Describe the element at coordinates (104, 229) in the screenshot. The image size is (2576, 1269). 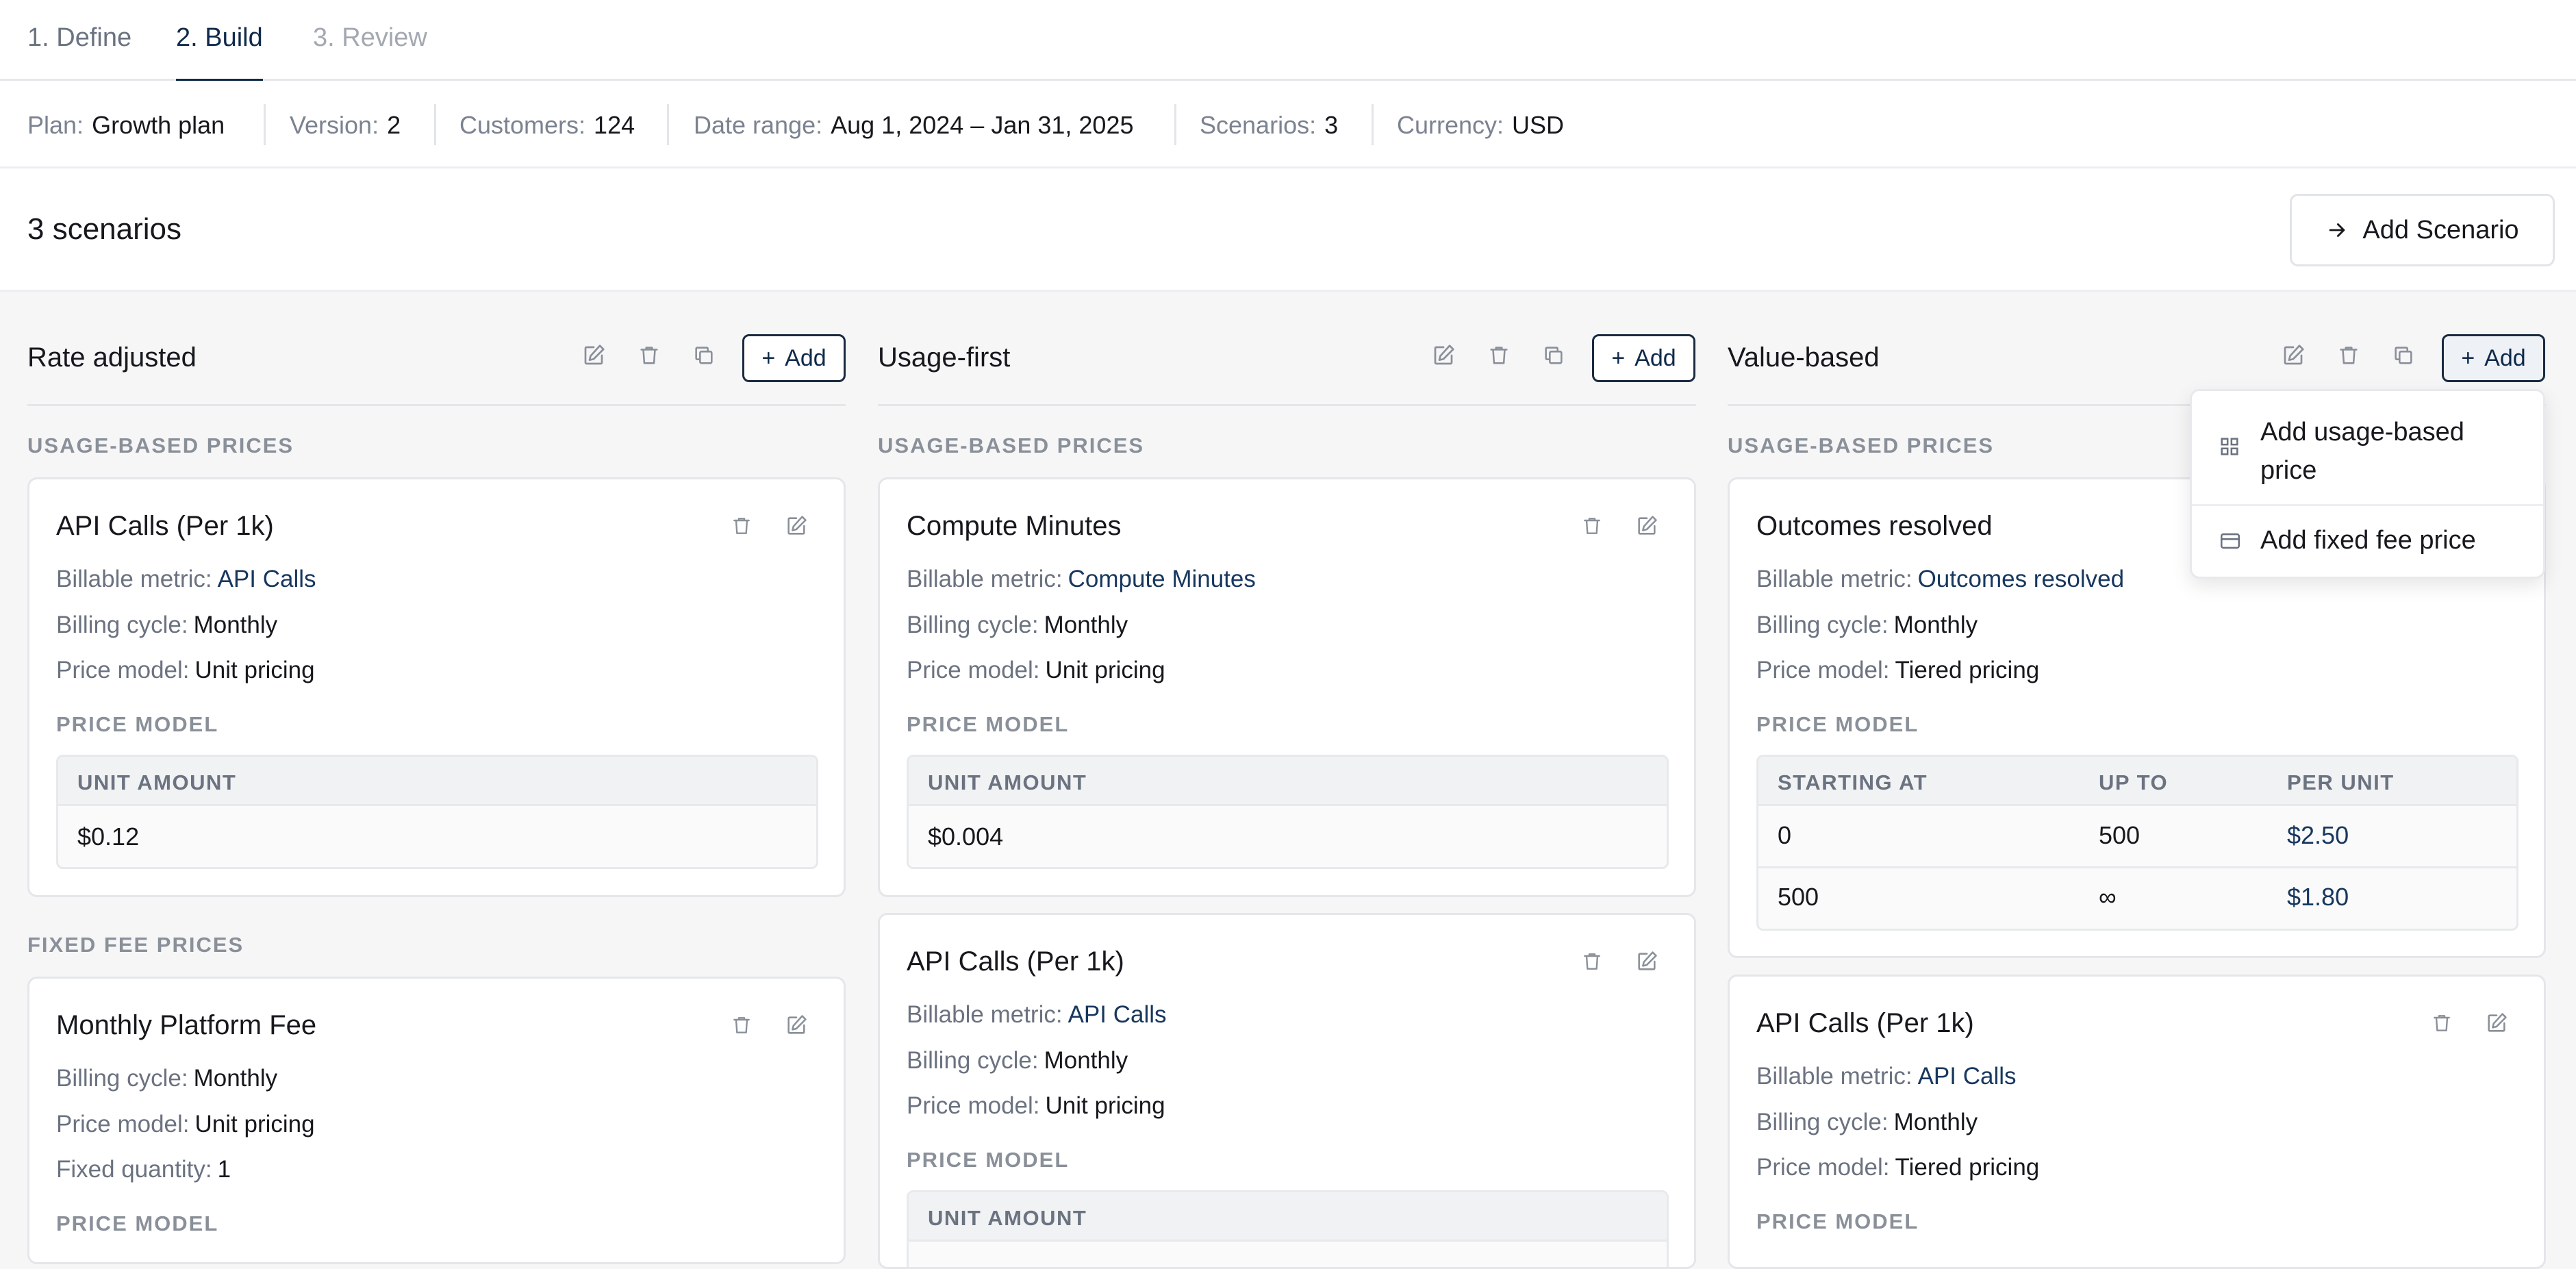
I see `scenario-count: 3 scenarios` at that location.